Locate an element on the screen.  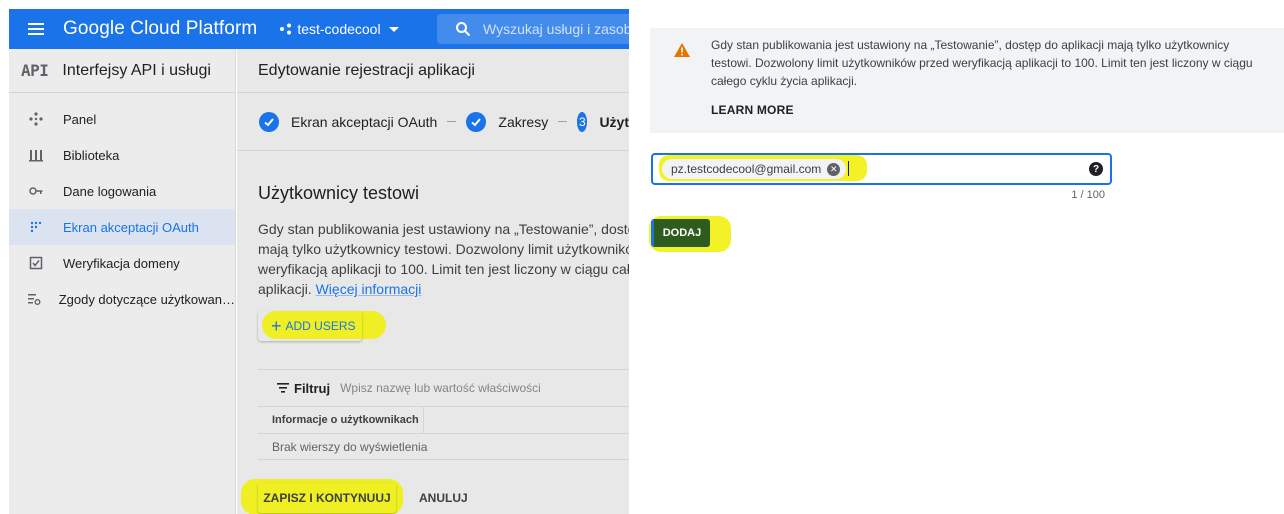
filter-placeholder: Wpisz nazwę lub wartość właściwości is located at coordinates (440, 388).